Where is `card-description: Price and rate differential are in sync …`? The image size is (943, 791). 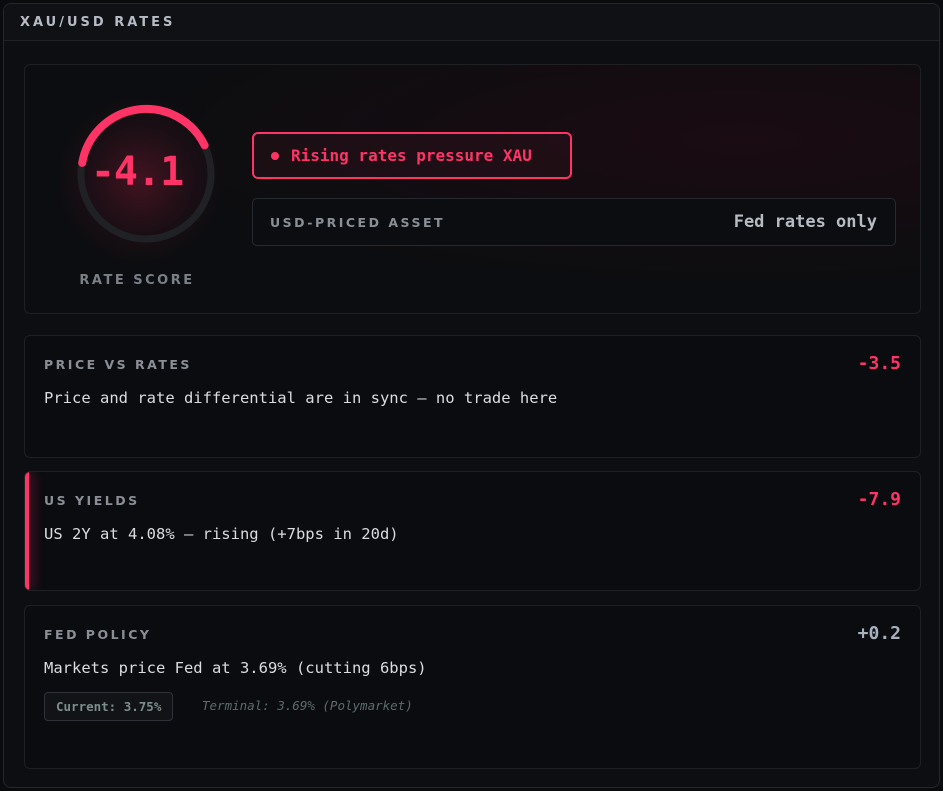 card-description: Price and rate differential are in sync … is located at coordinates (301, 398).